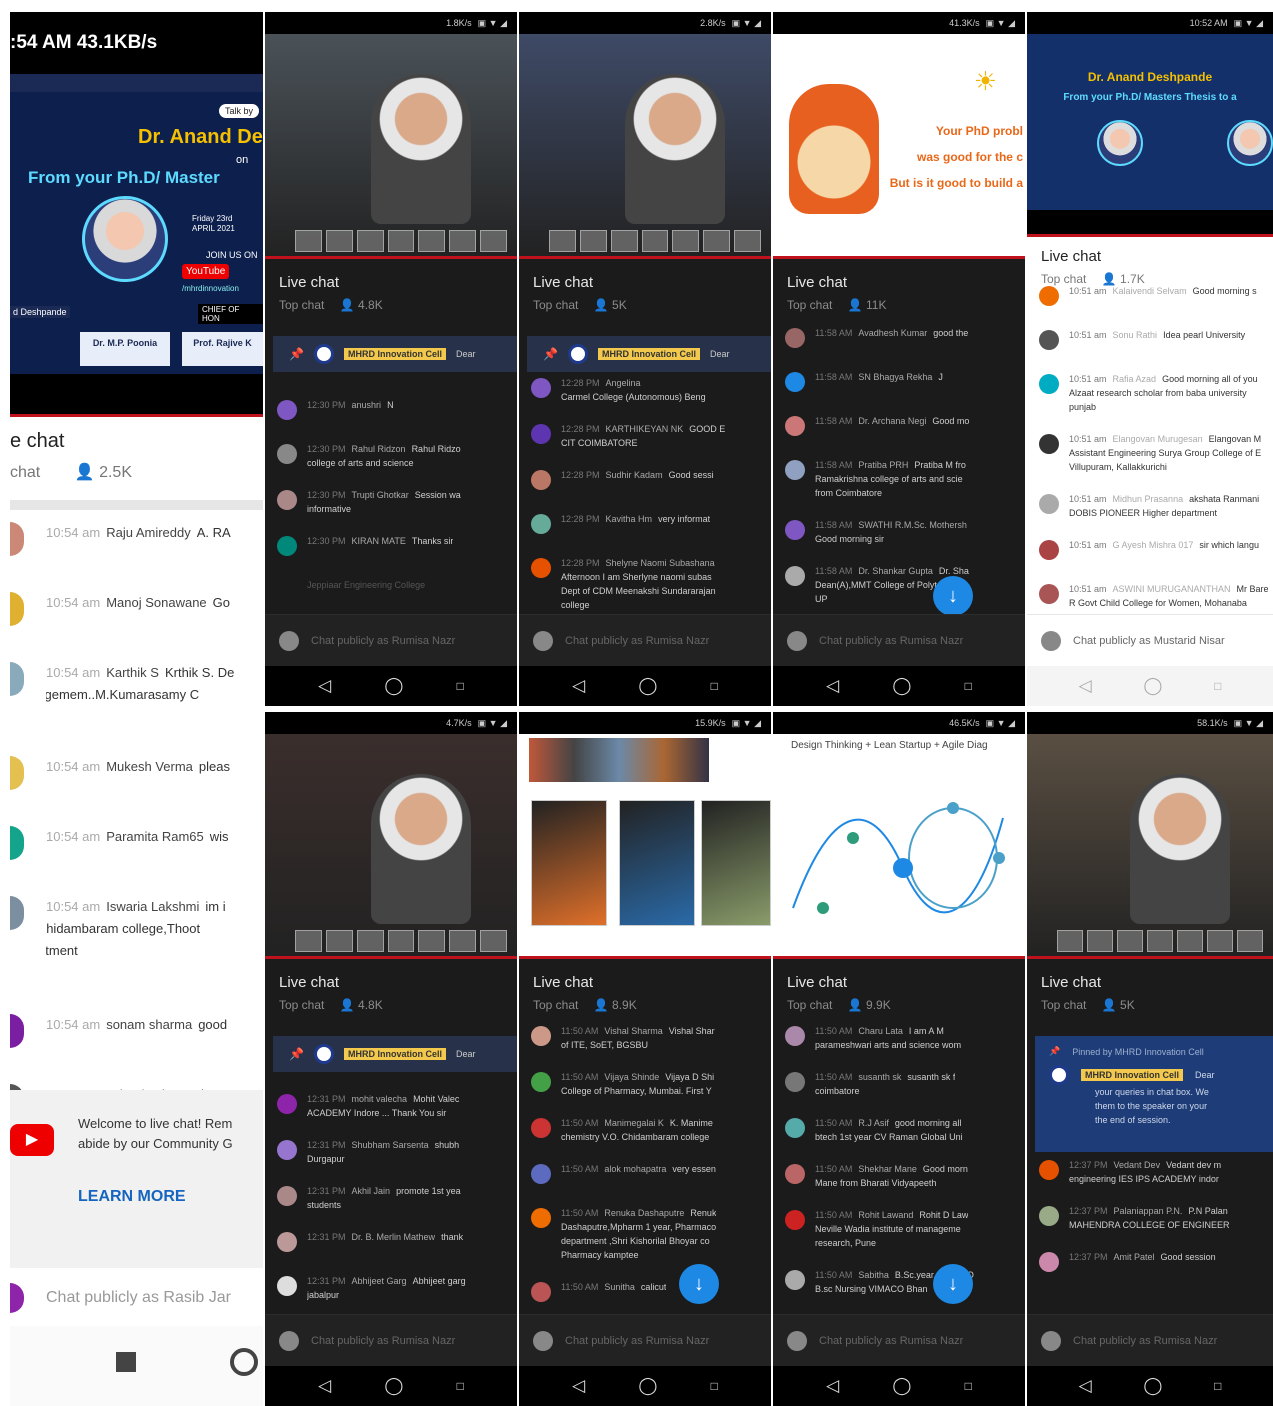  I want to click on chat-input-row: Chat publicly as Rasib Jar, so click(136, 1298).